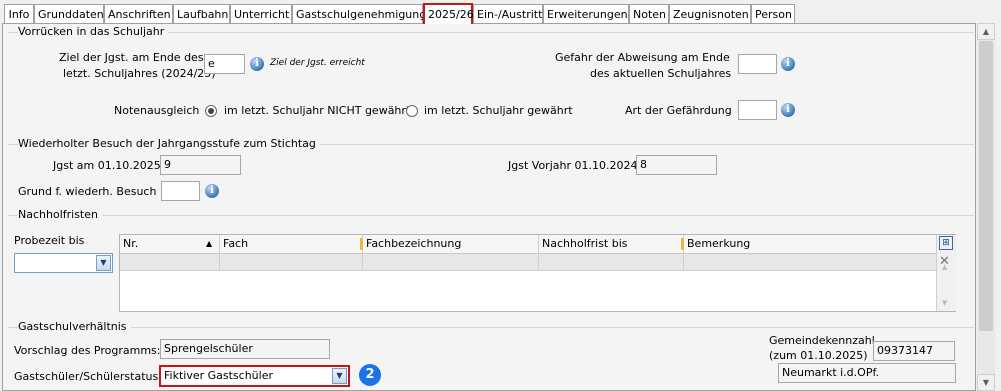  Describe the element at coordinates (317, 110) in the screenshot. I see `radio-not-granted-label: im letzt. Schuljahr NICHT gewährt` at that location.